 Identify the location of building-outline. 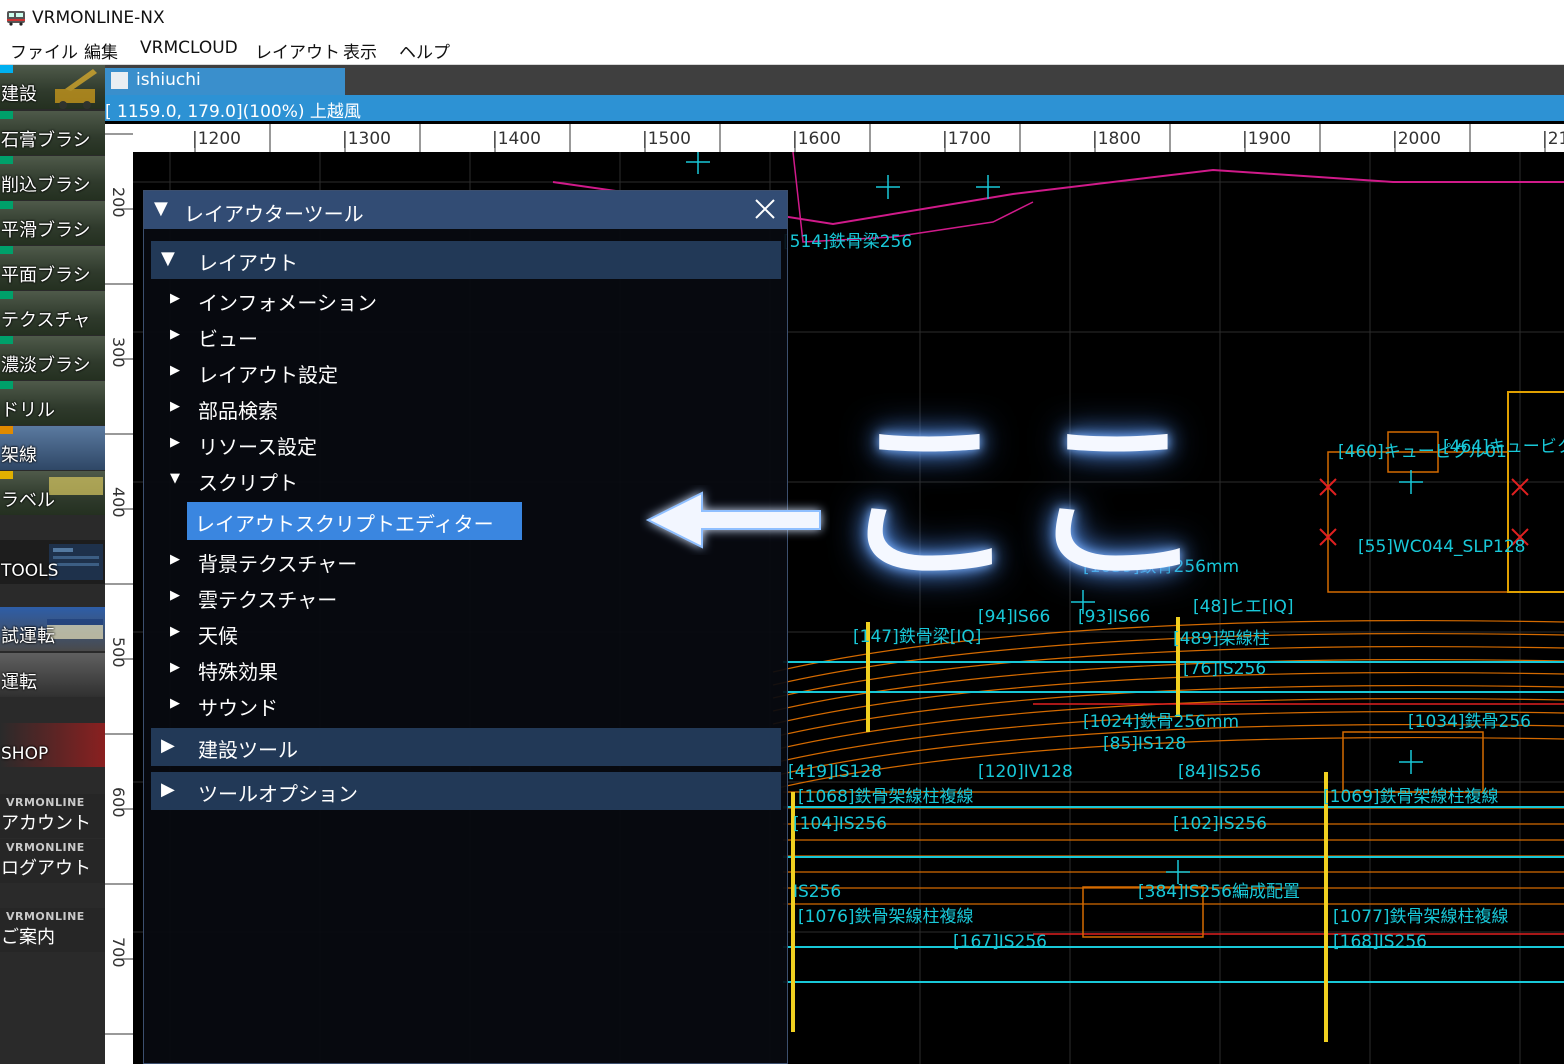
(1418, 522).